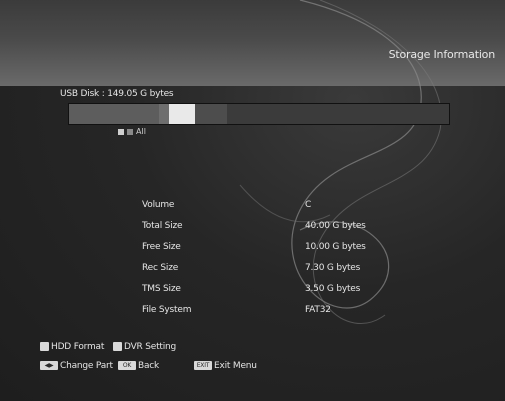 The width and height of the screenshot is (505, 401). What do you see at coordinates (442, 54) in the screenshot?
I see `page-title: Storage Information` at bounding box center [442, 54].